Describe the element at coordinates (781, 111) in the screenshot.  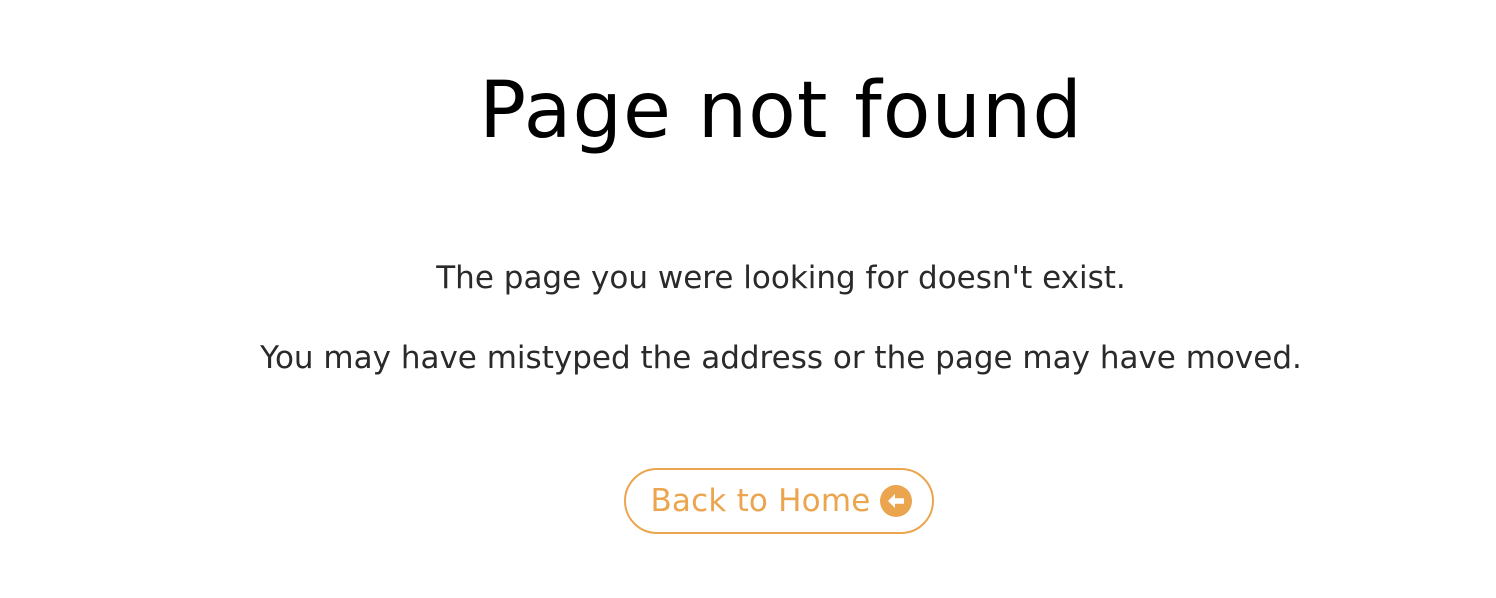
I see `page-title: Page not found` at that location.